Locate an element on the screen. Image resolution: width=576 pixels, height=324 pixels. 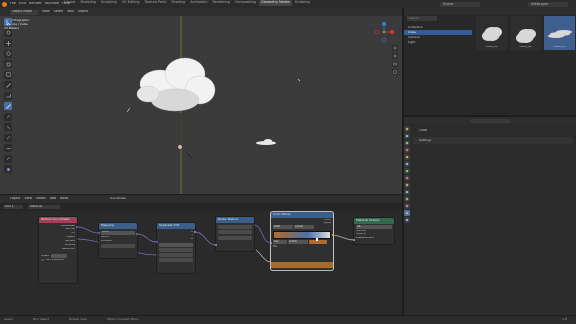
menu-window: Window is located at coordinates (52, 4).